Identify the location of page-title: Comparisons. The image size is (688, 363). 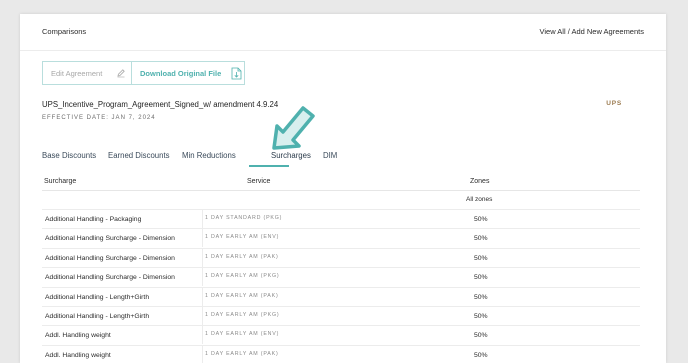
(64, 31).